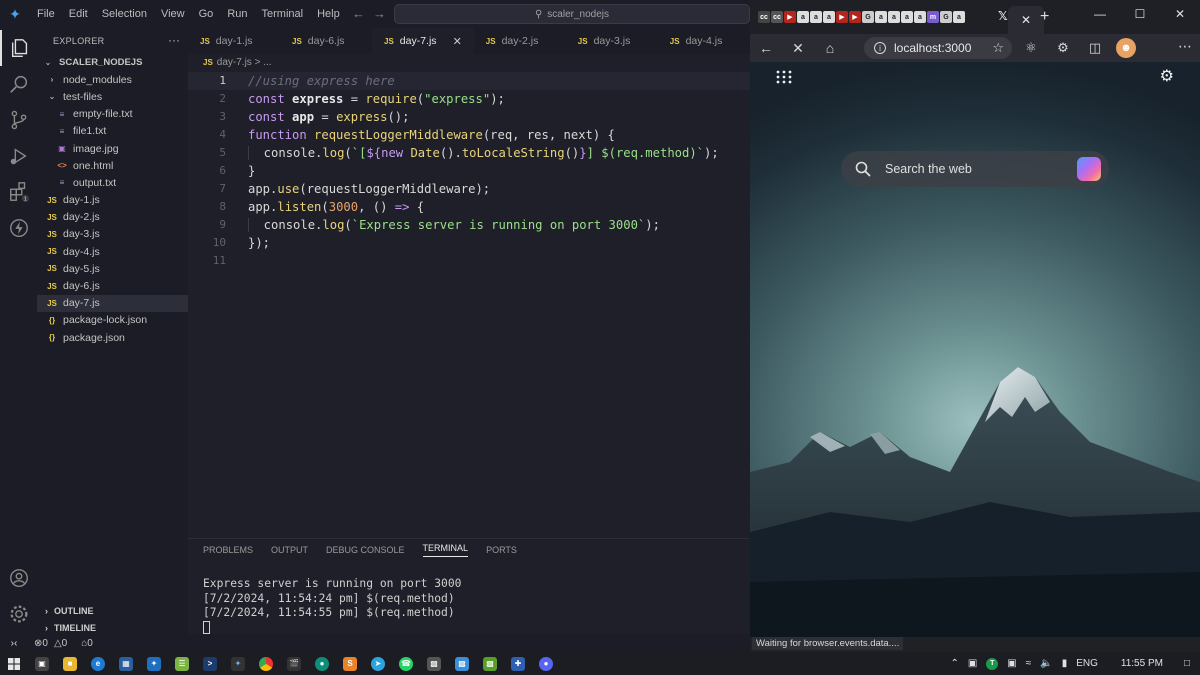 This screenshot has width=1200, height=675. What do you see at coordinates (18, 192) in the screenshot?
I see `extensions-icon: 1` at bounding box center [18, 192].